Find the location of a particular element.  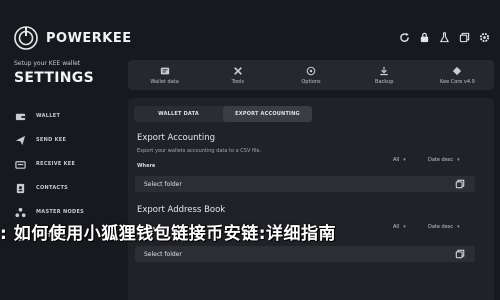

subtab-export-accounting: EXPORT ACCOUNTING is located at coordinates (267, 114).